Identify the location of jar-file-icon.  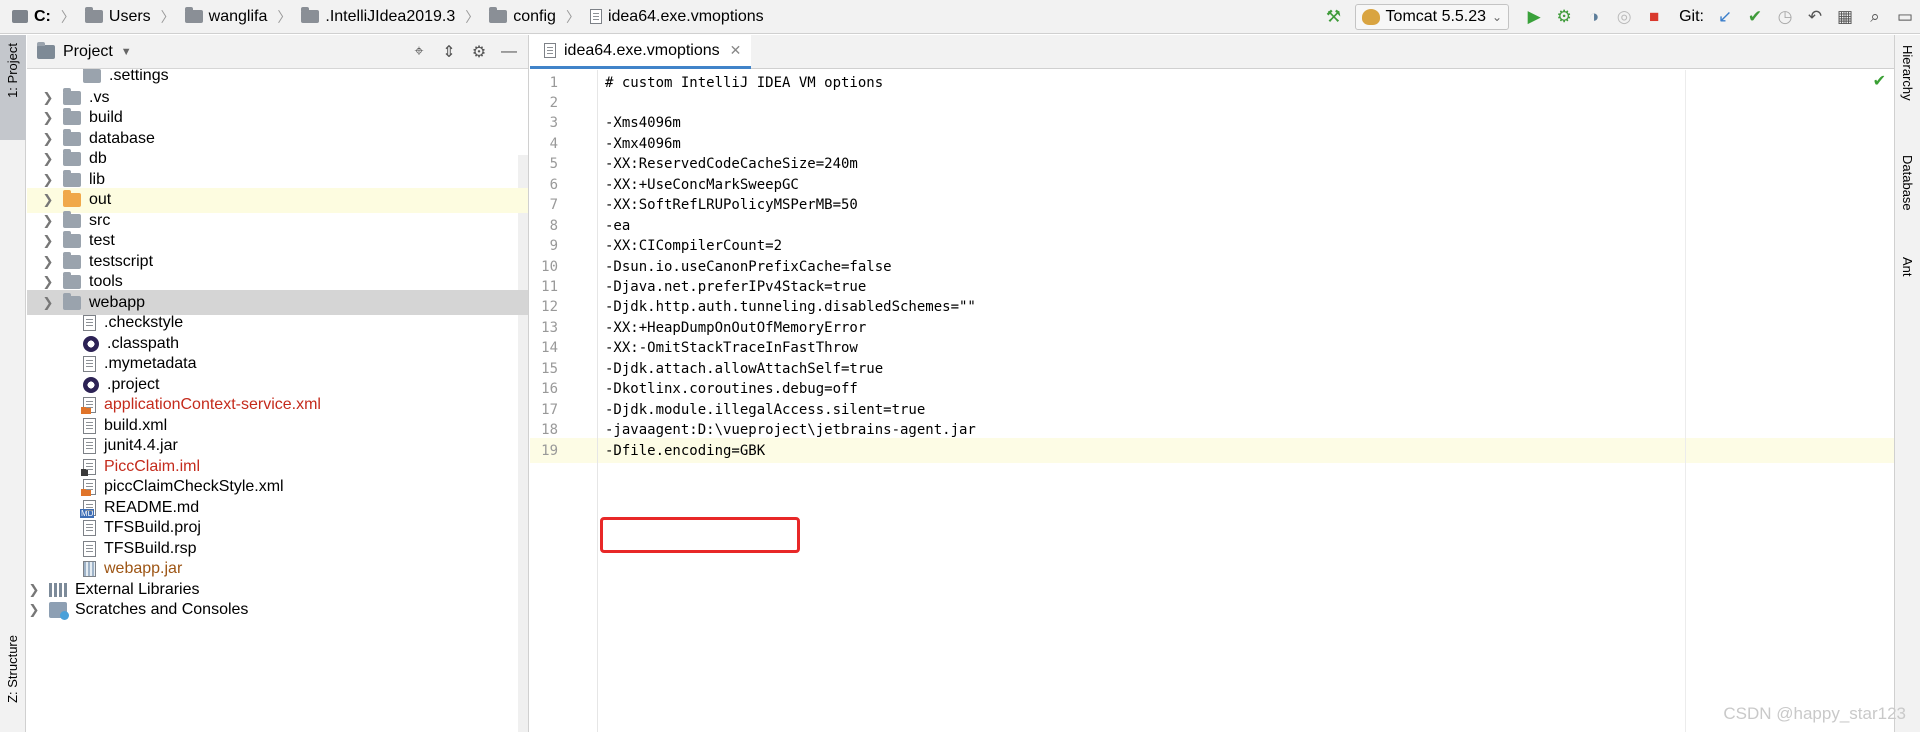
(89, 569).